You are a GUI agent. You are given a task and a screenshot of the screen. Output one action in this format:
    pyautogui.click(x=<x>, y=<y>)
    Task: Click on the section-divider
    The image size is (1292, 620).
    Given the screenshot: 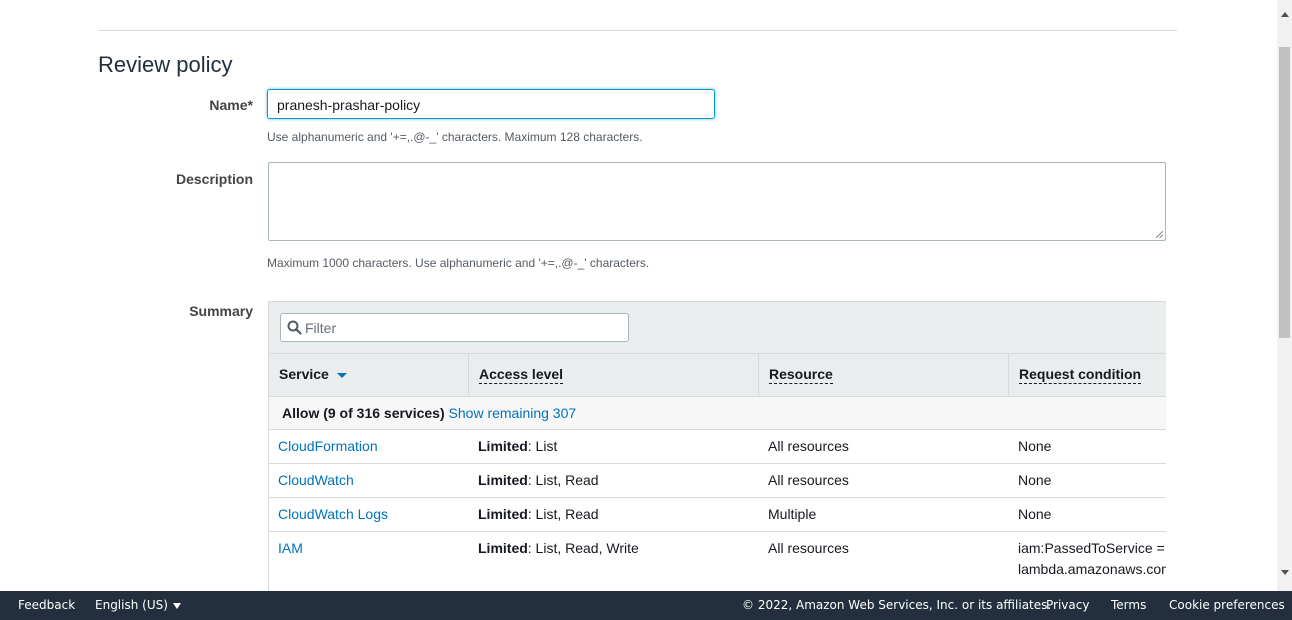 What is the action you would take?
    pyautogui.click(x=637, y=30)
    